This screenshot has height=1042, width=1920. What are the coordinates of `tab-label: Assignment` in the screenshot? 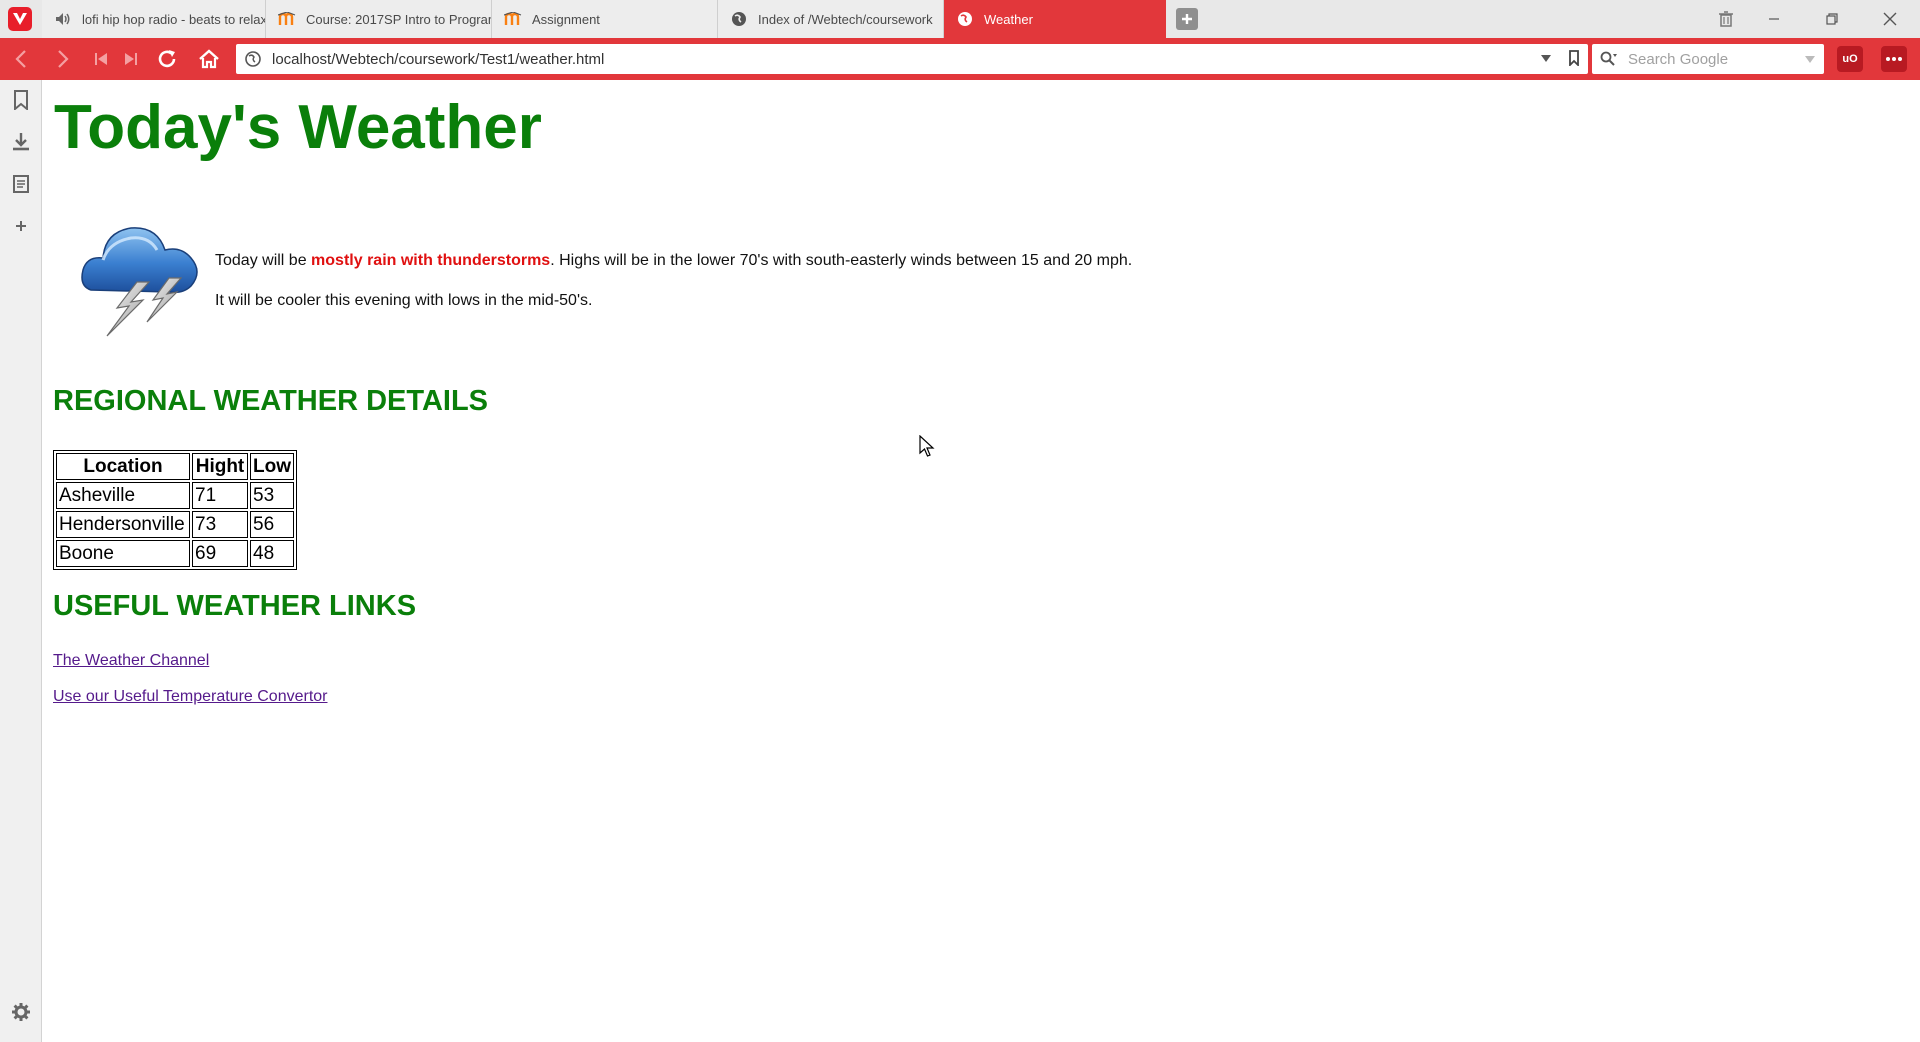 It's located at (566, 19).